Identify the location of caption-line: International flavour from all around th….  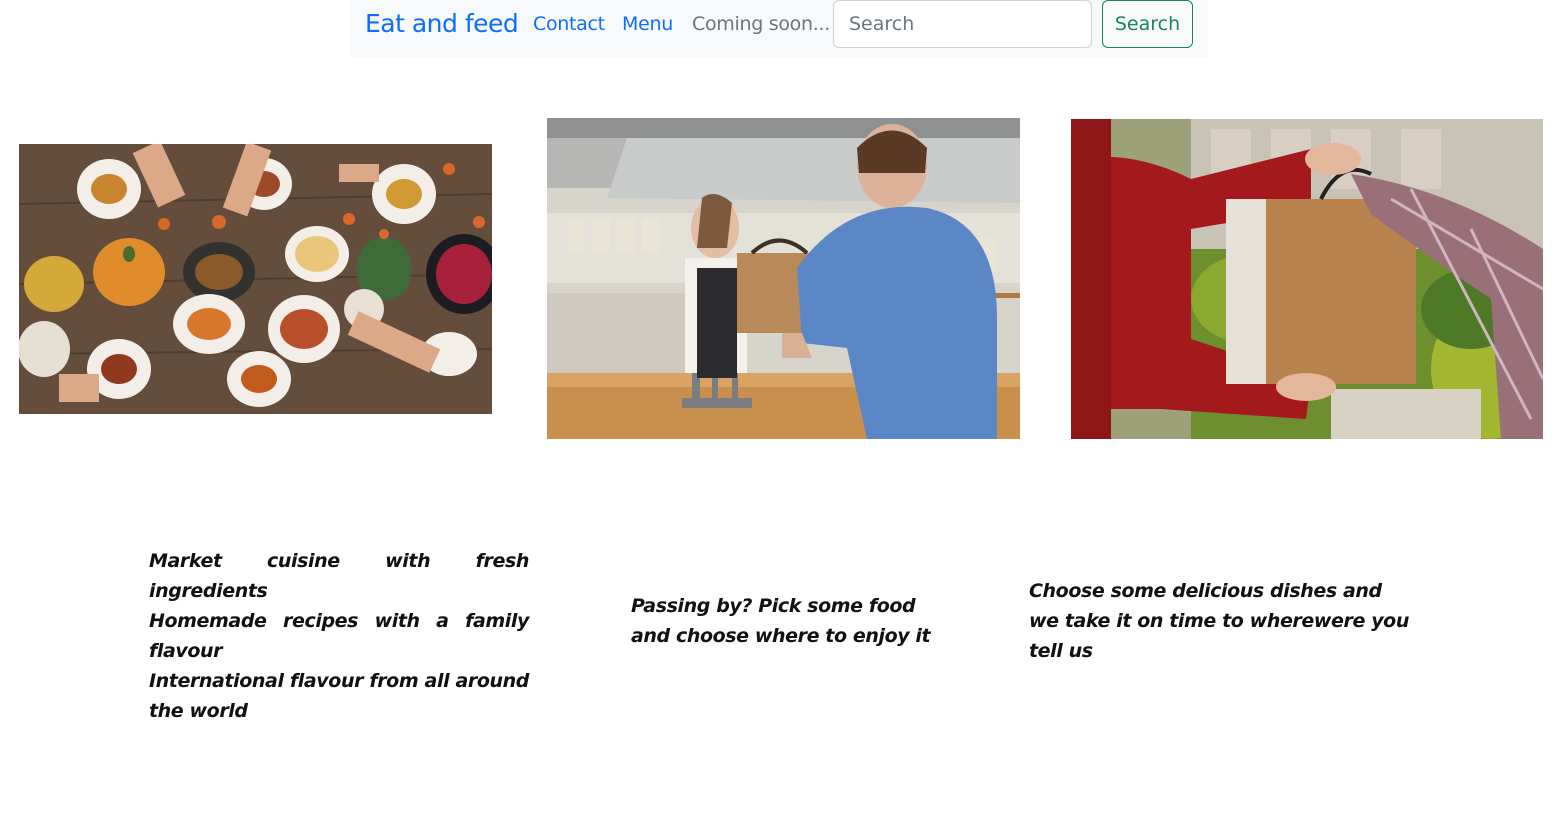
(339, 696).